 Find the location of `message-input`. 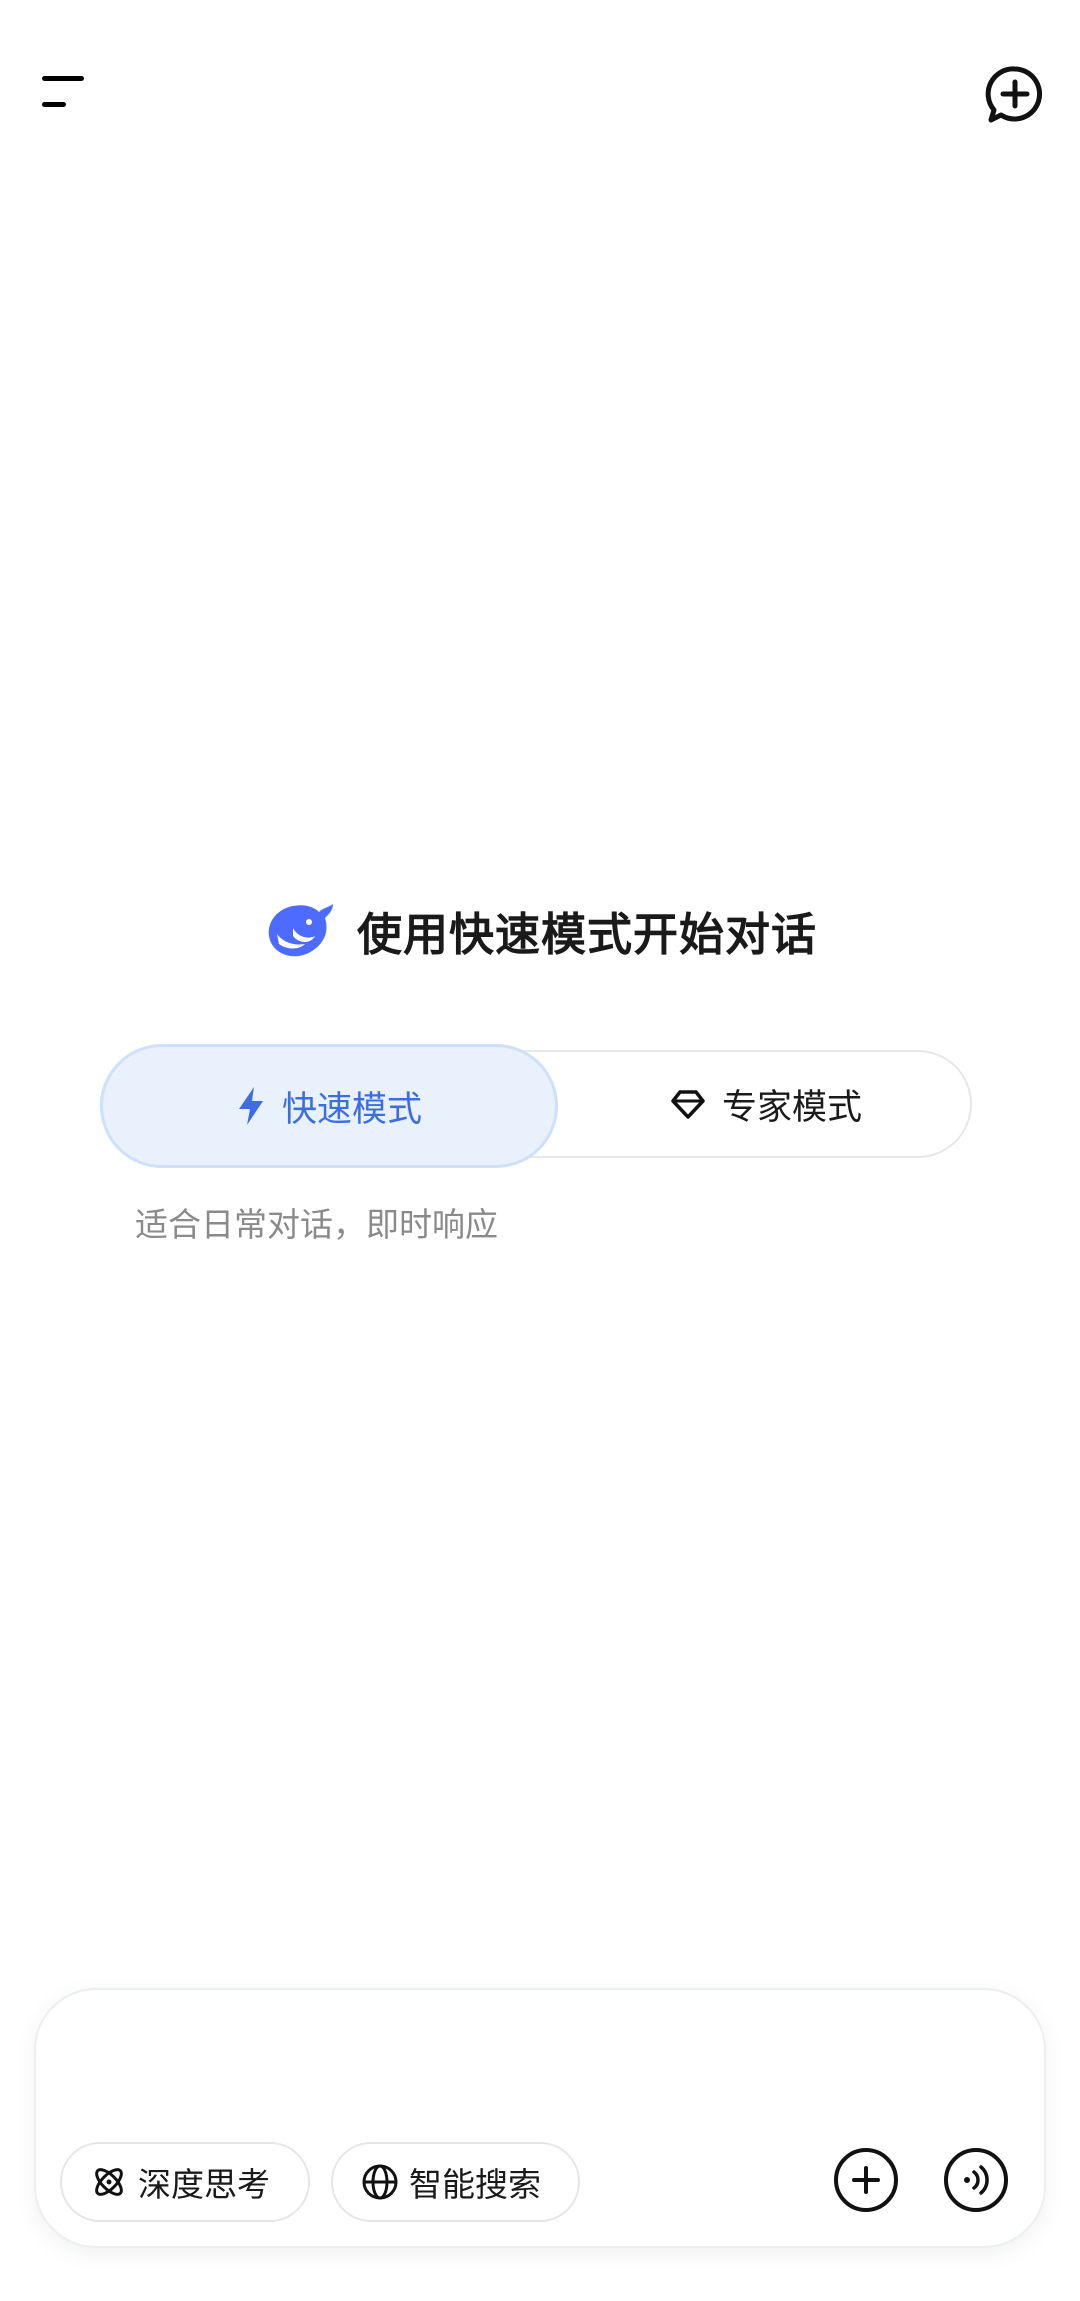

message-input is located at coordinates (420, 2066).